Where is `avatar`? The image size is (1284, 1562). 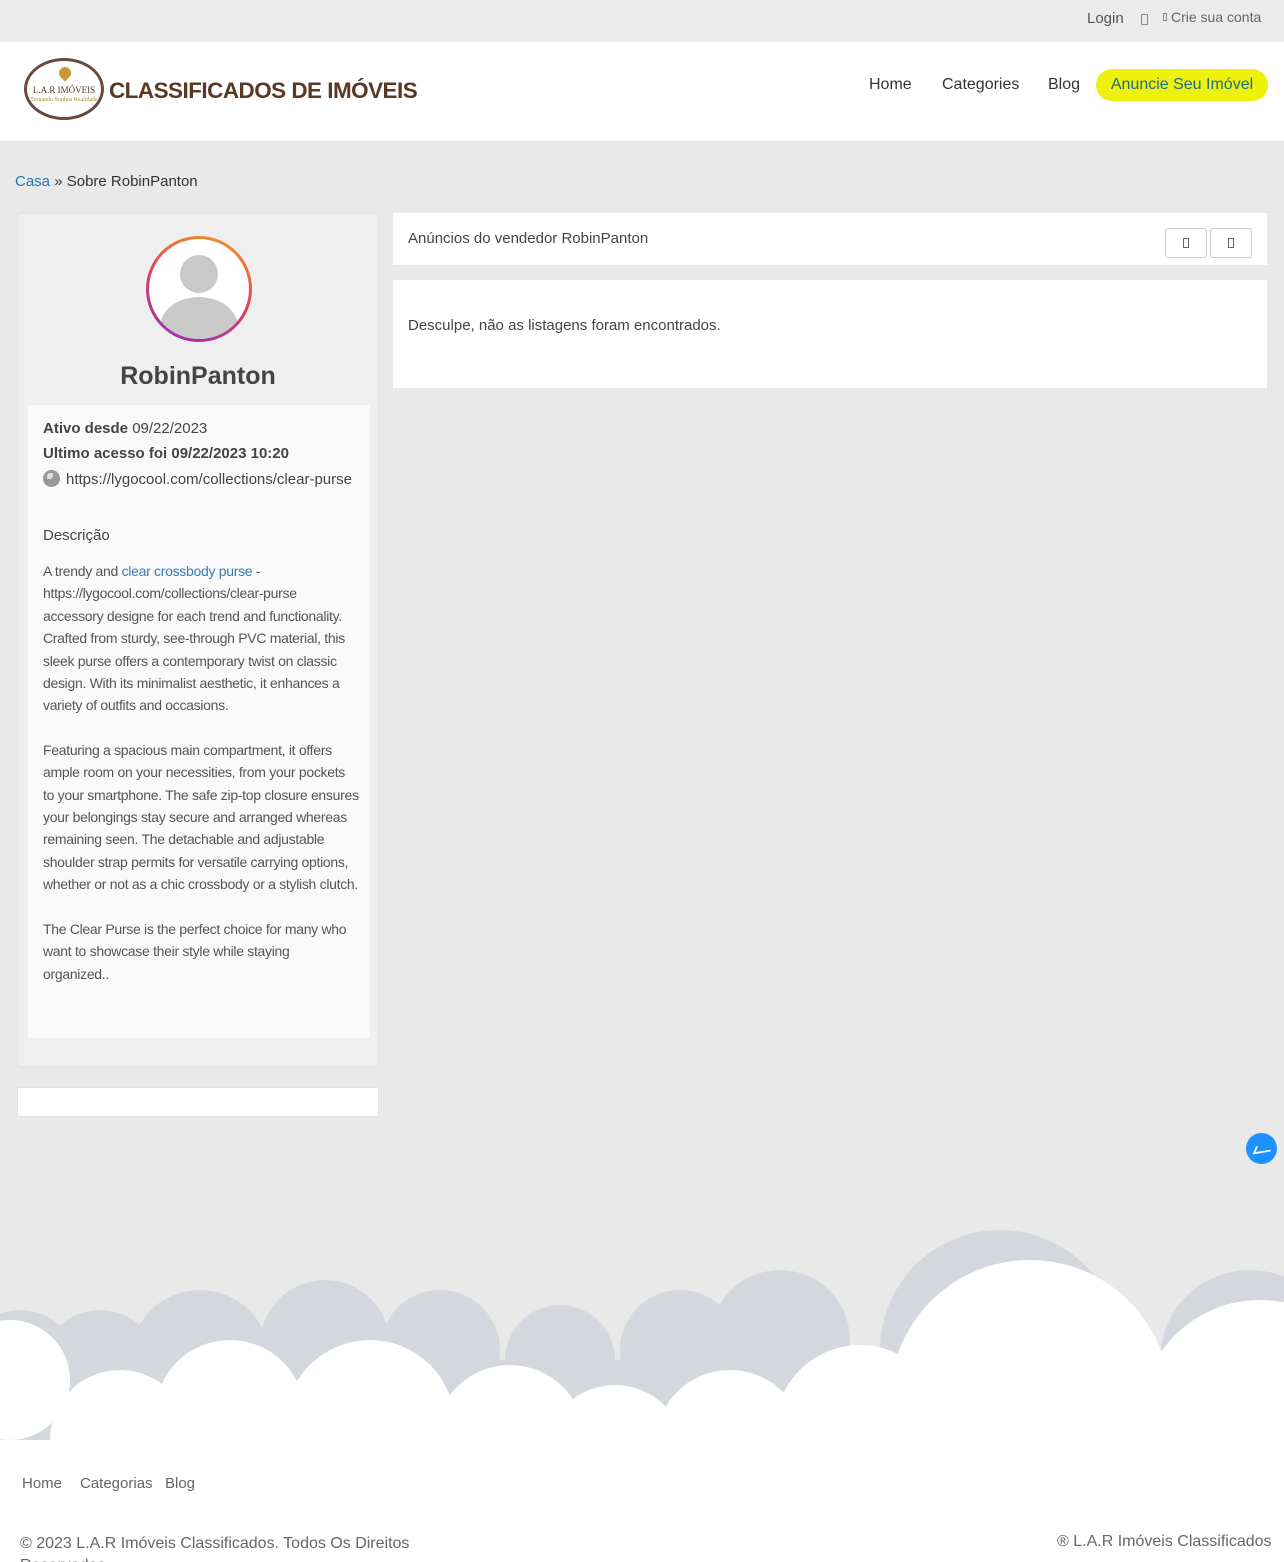 avatar is located at coordinates (199, 289).